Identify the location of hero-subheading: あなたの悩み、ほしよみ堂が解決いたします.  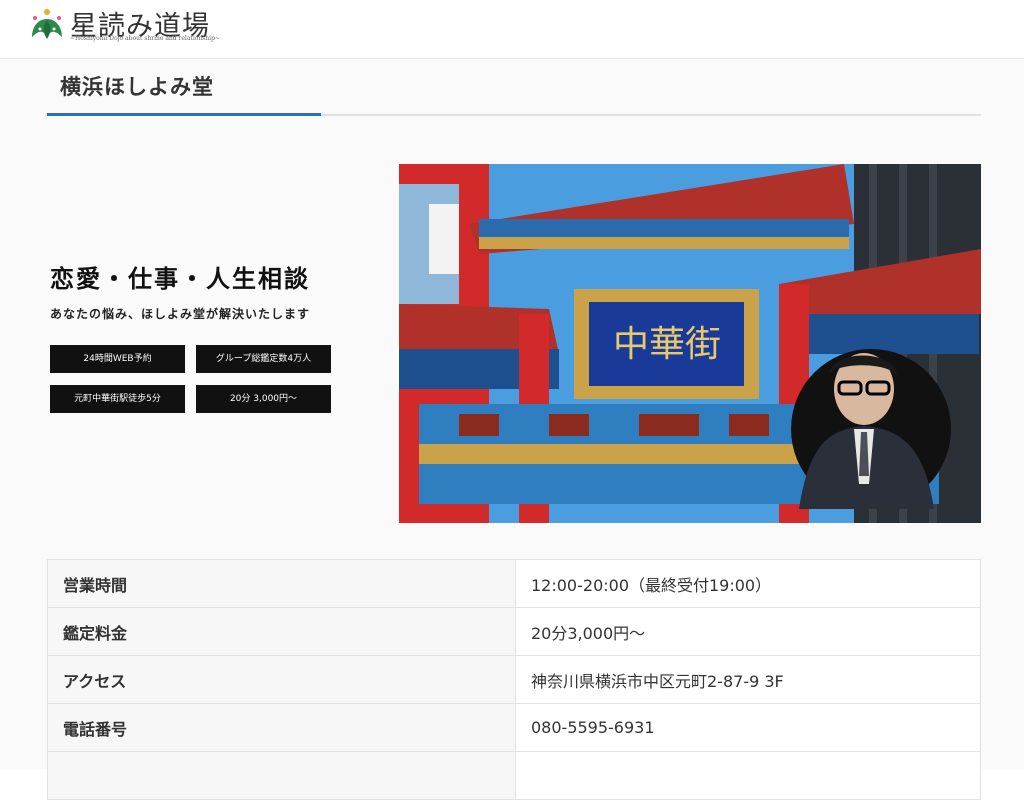
(180, 314).